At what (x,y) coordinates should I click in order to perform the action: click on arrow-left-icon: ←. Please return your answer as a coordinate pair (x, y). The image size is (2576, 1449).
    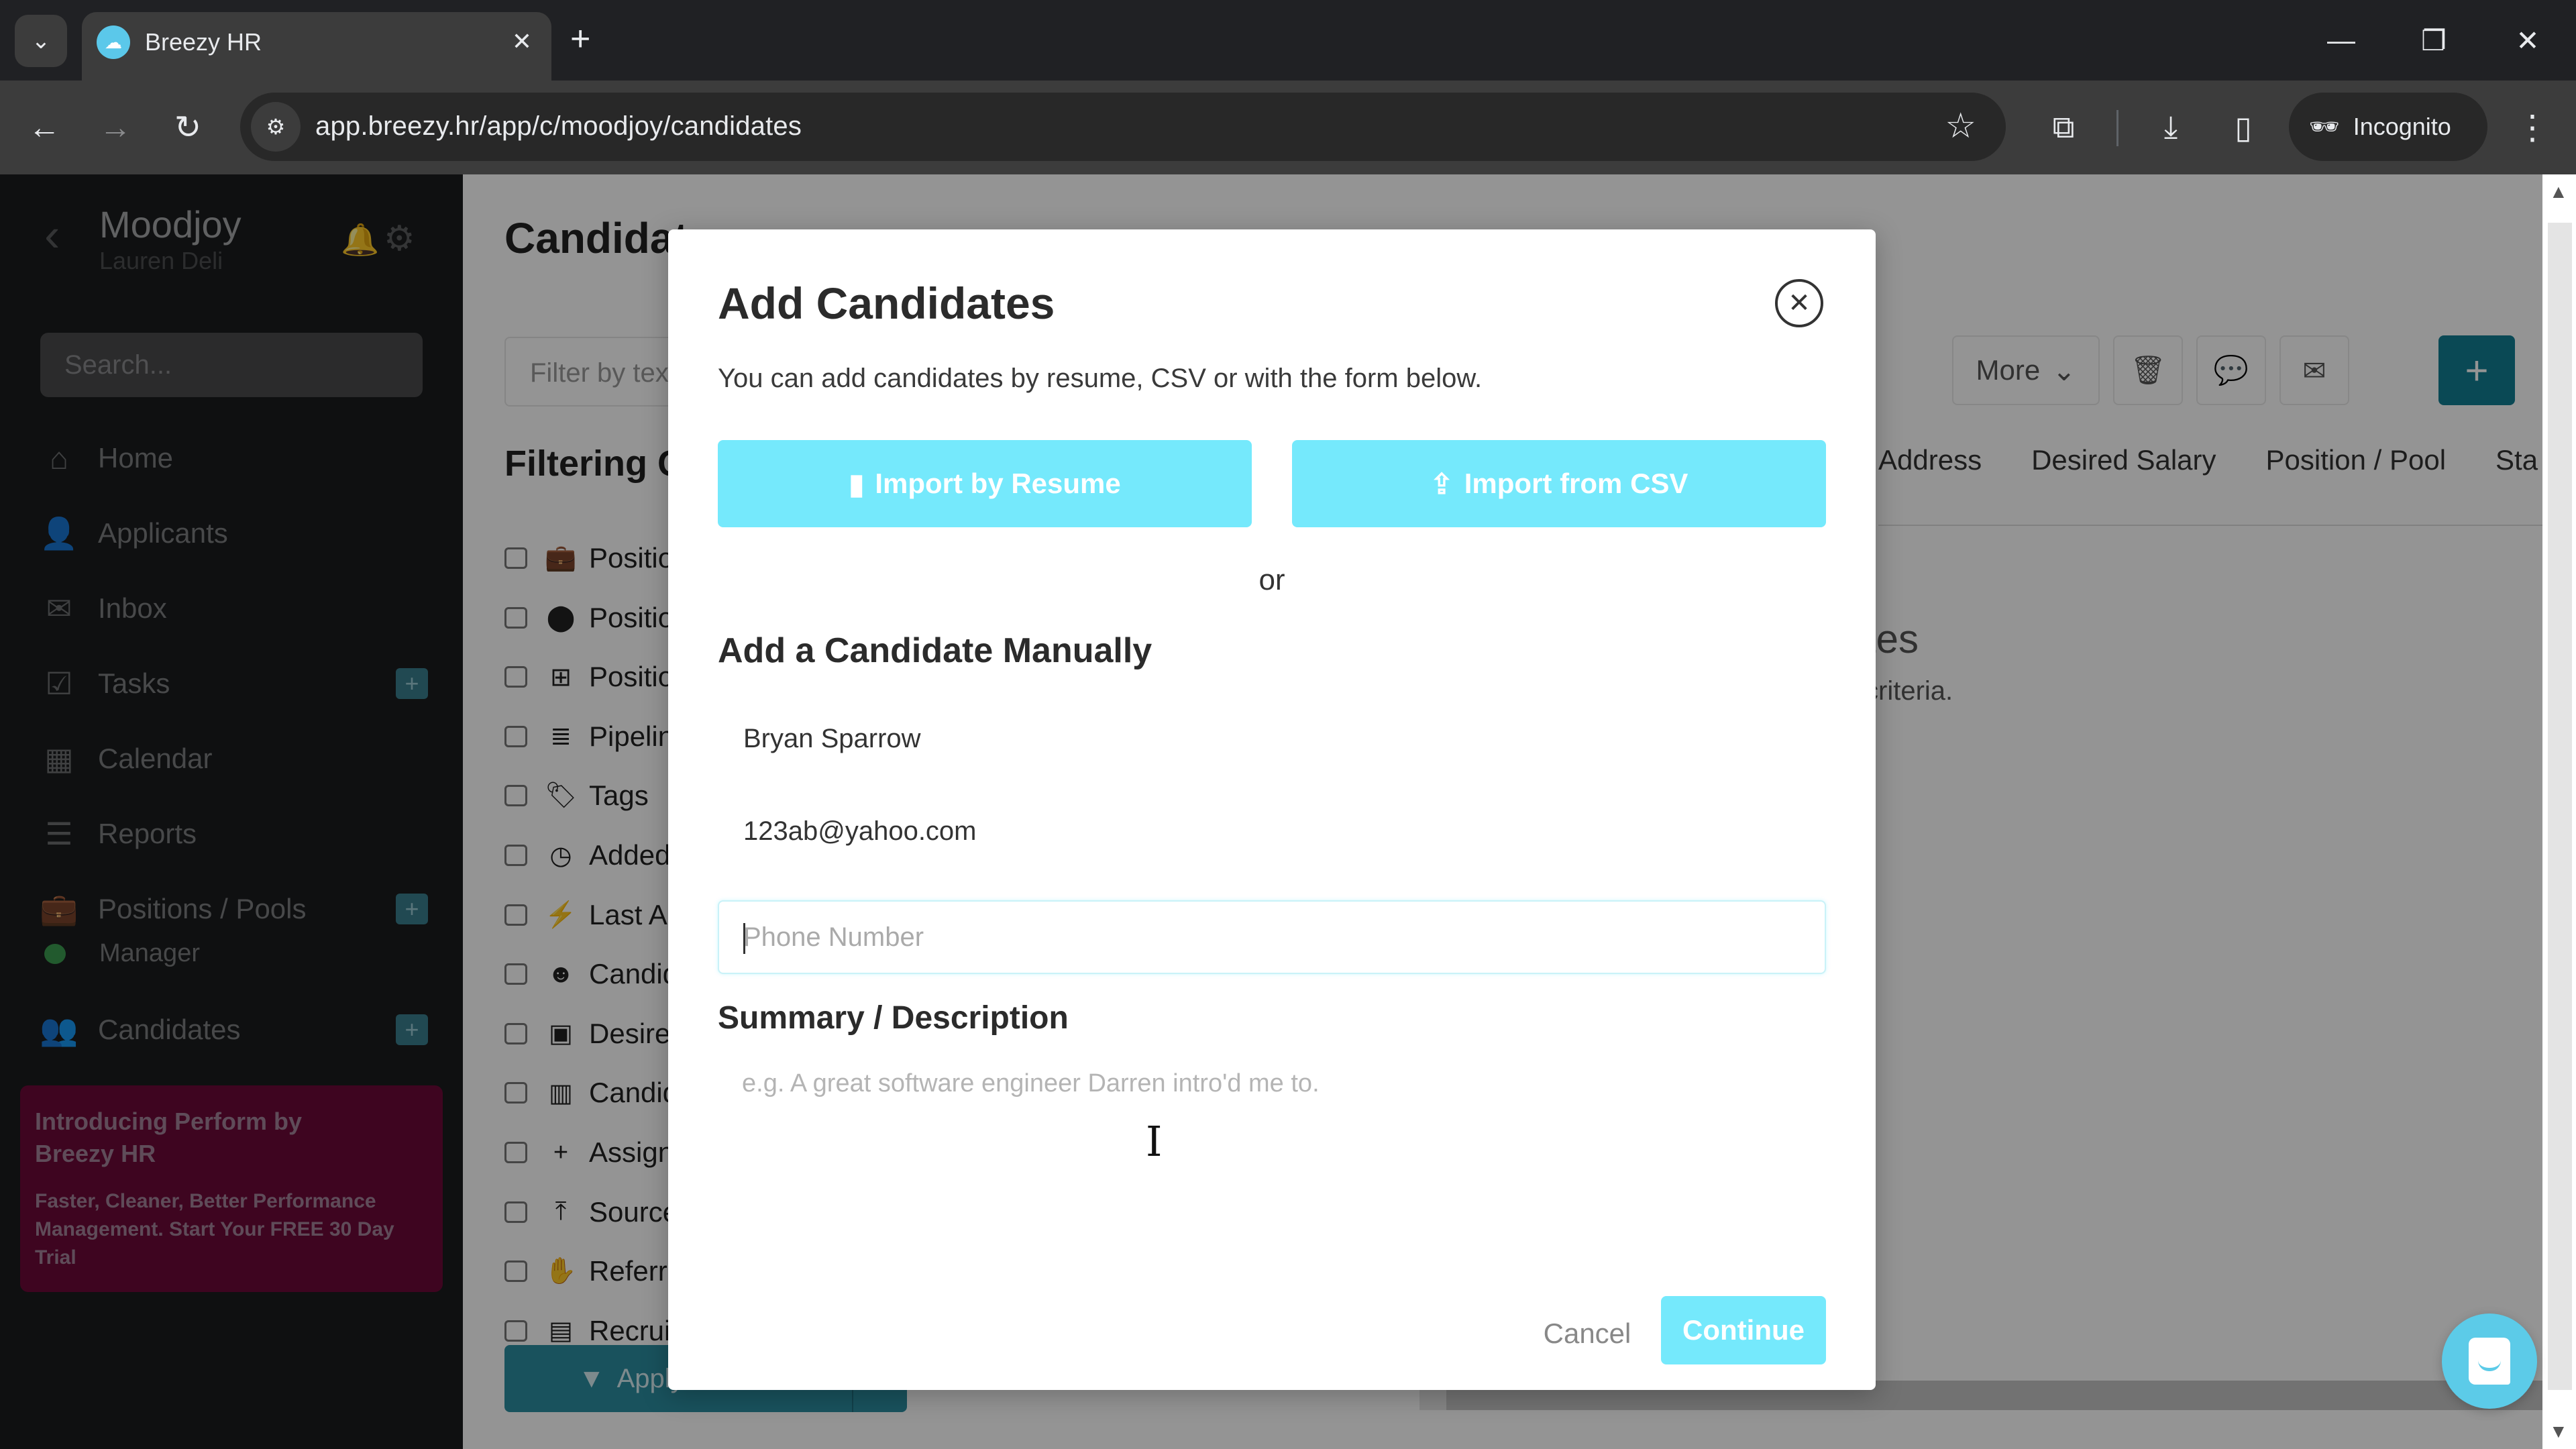
    Looking at the image, I should click on (44, 127).